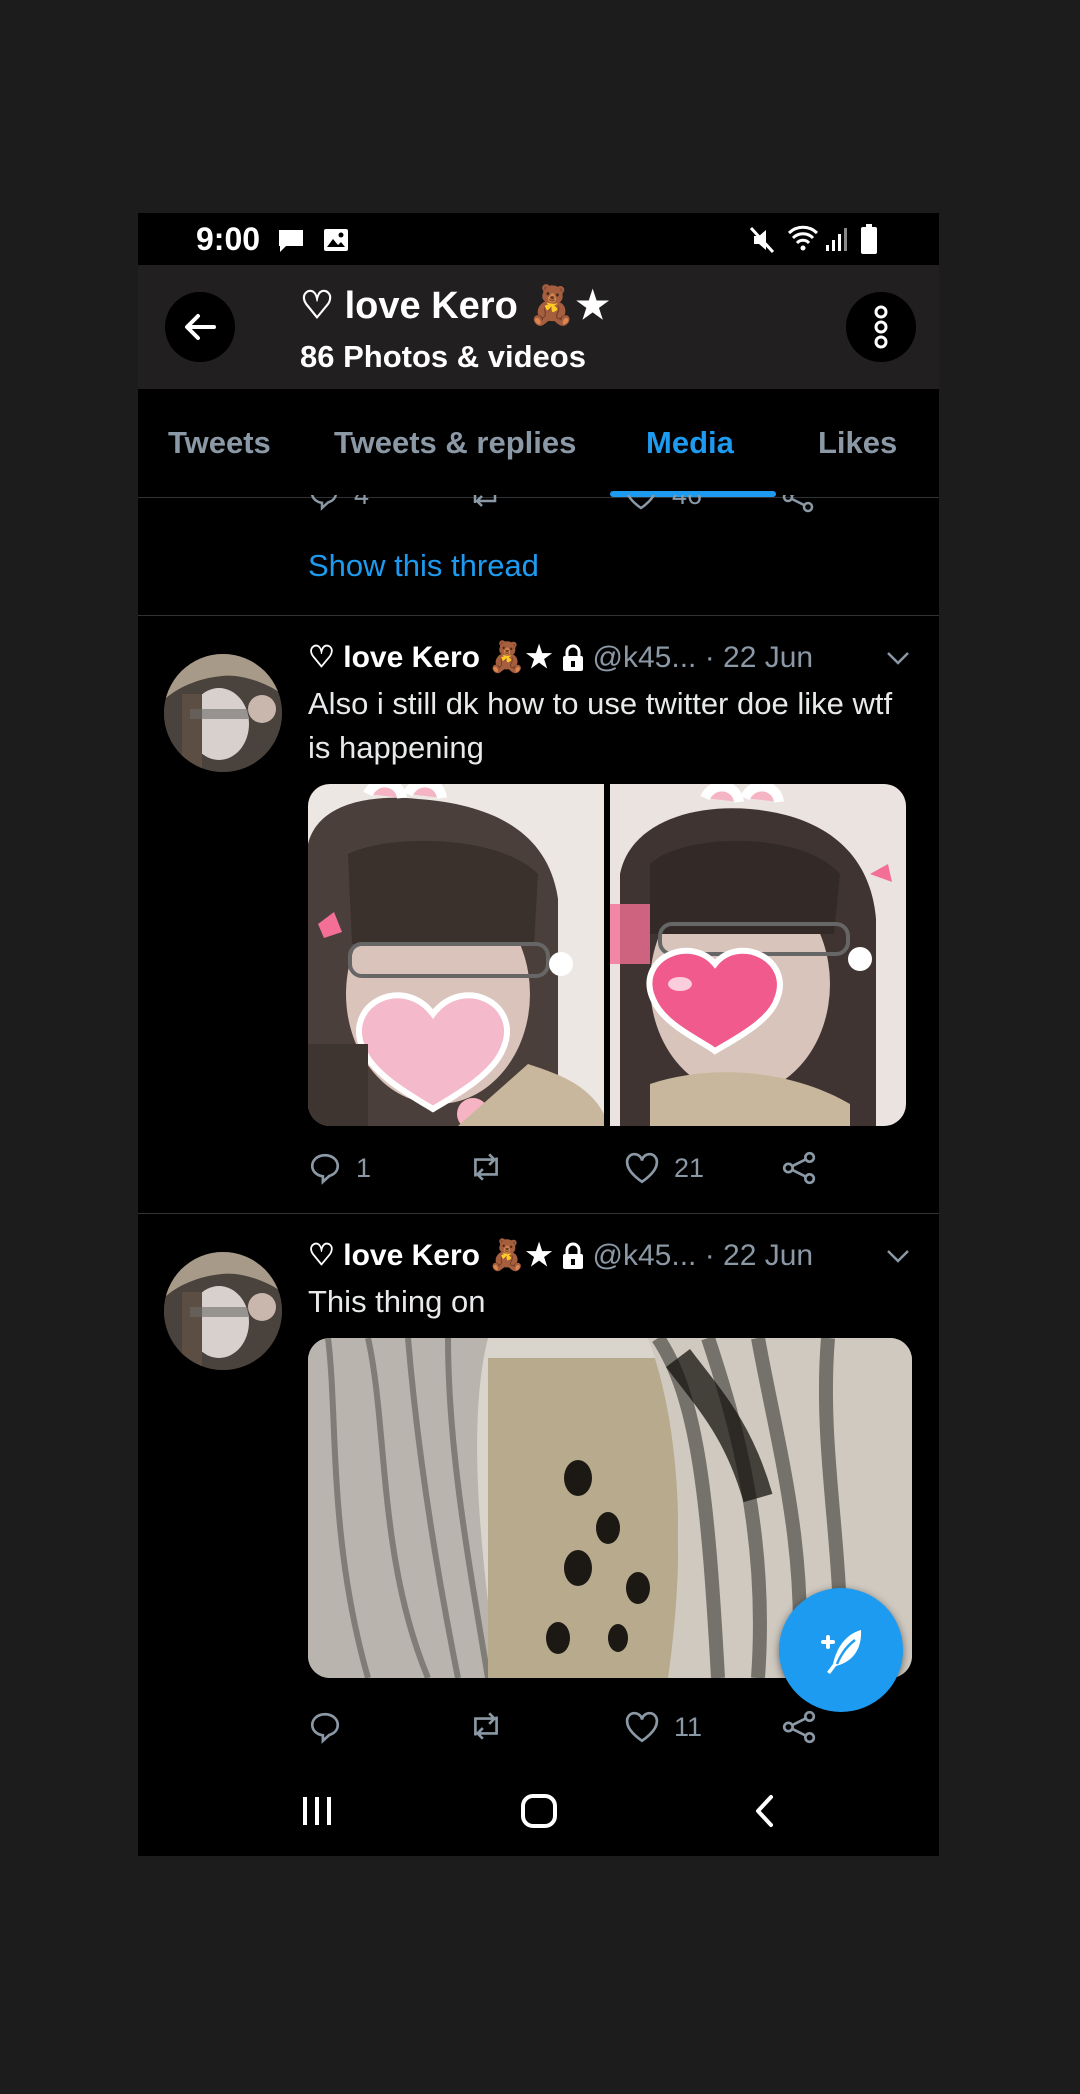 The width and height of the screenshot is (1080, 2094). Describe the element at coordinates (361, 503) in the screenshot. I see `reply-count: 4` at that location.